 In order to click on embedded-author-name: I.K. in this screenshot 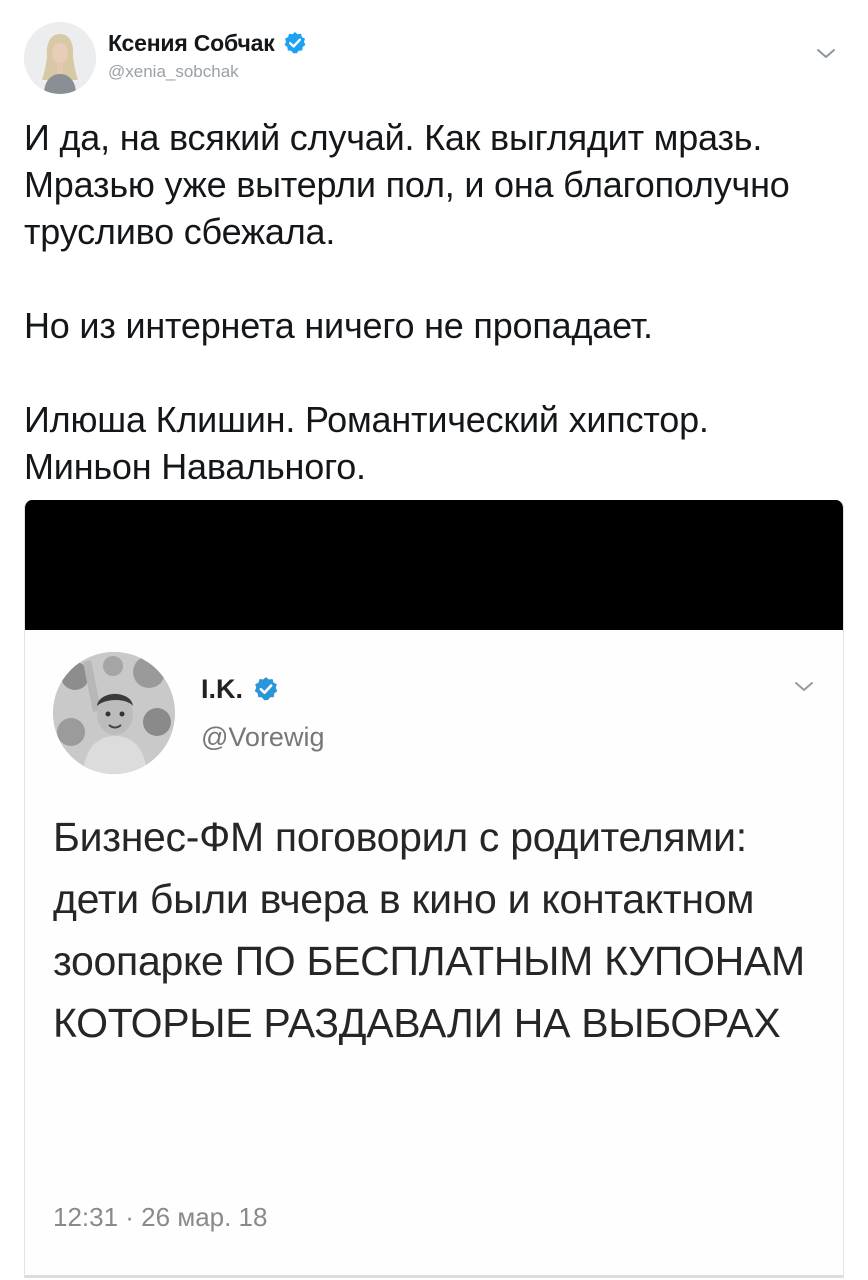, I will do `click(222, 688)`.